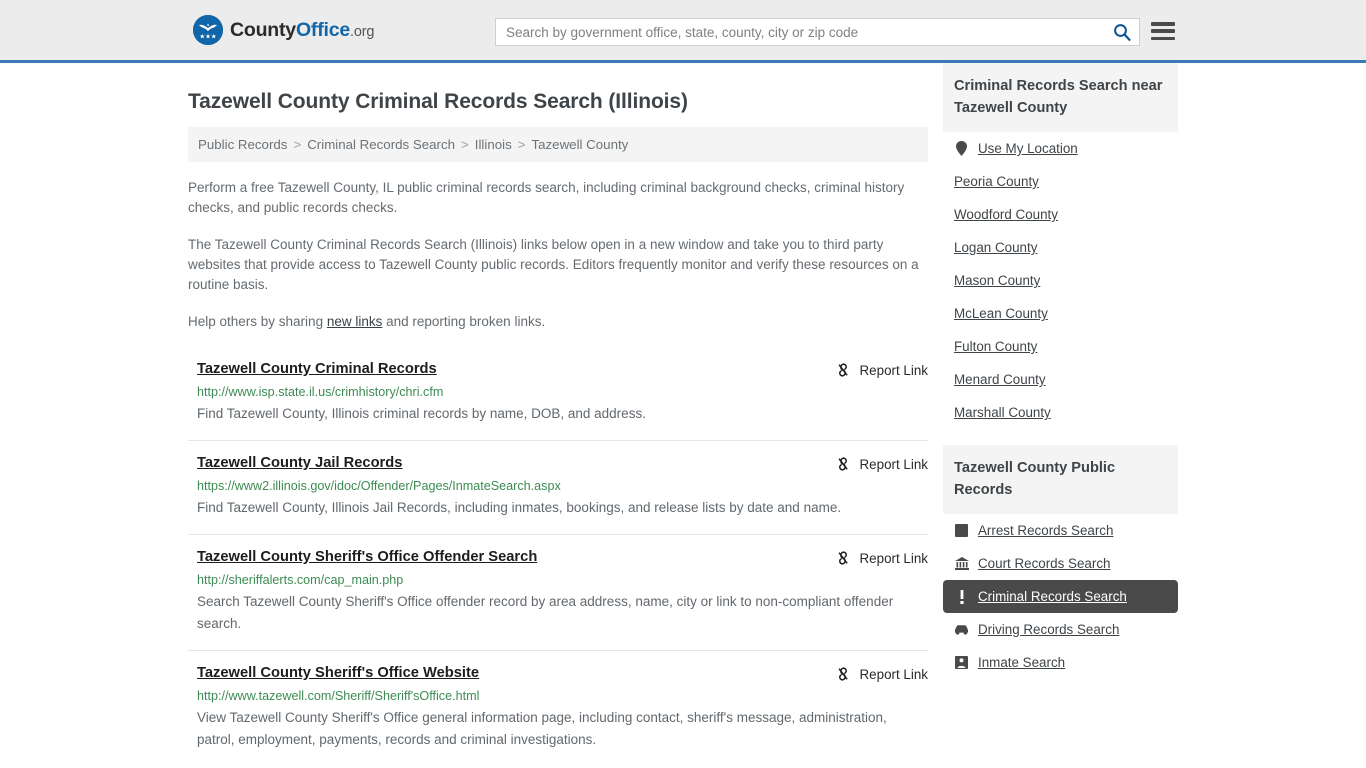 Image resolution: width=1366 pixels, height=768 pixels. Describe the element at coordinates (1021, 662) in the screenshot. I see `sidebar-item-label: Inmate Search` at that location.